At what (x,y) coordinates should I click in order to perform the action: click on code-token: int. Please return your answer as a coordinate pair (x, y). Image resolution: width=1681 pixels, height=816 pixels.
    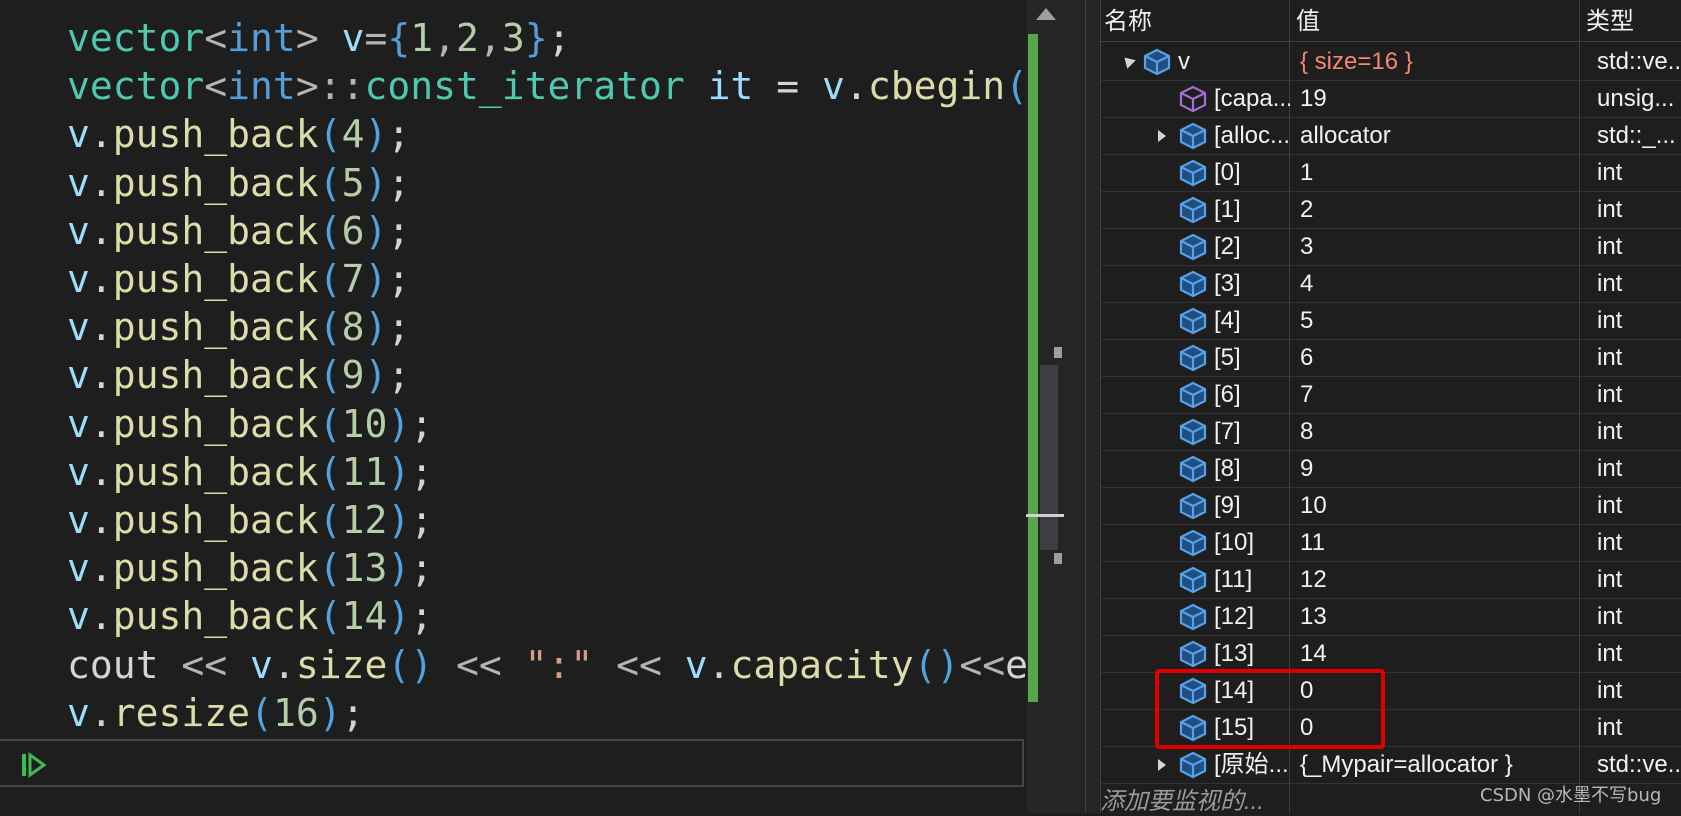
    Looking at the image, I should click on (261, 86).